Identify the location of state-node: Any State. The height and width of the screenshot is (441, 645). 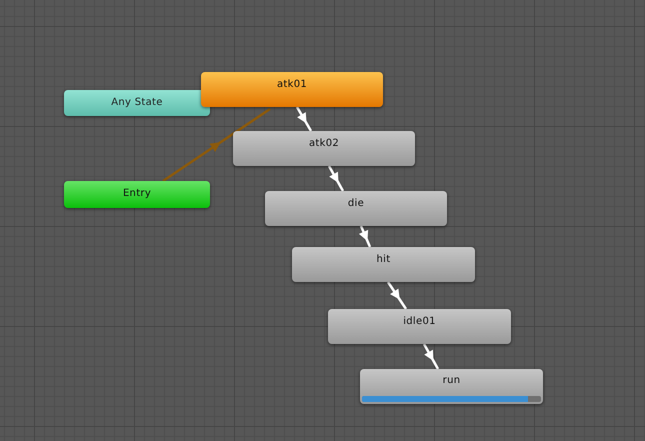
(137, 103).